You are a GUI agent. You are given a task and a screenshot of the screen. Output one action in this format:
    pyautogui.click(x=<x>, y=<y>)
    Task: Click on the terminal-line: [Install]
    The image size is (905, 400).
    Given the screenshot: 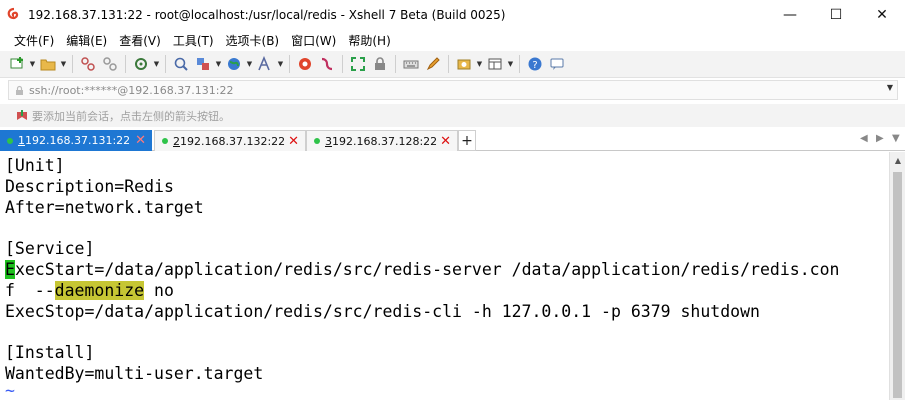 What is the action you would take?
    pyautogui.click(x=50, y=352)
    